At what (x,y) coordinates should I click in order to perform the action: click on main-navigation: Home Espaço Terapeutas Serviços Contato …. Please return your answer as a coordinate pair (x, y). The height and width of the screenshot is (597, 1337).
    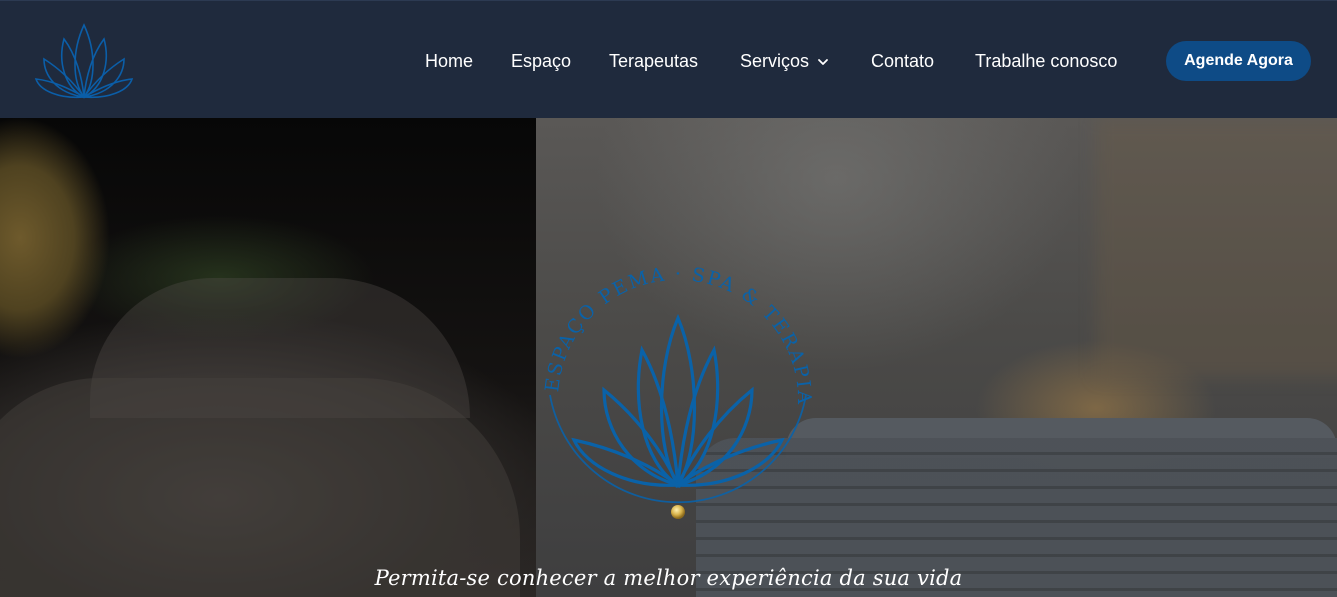
    Looking at the image, I should click on (668, 61).